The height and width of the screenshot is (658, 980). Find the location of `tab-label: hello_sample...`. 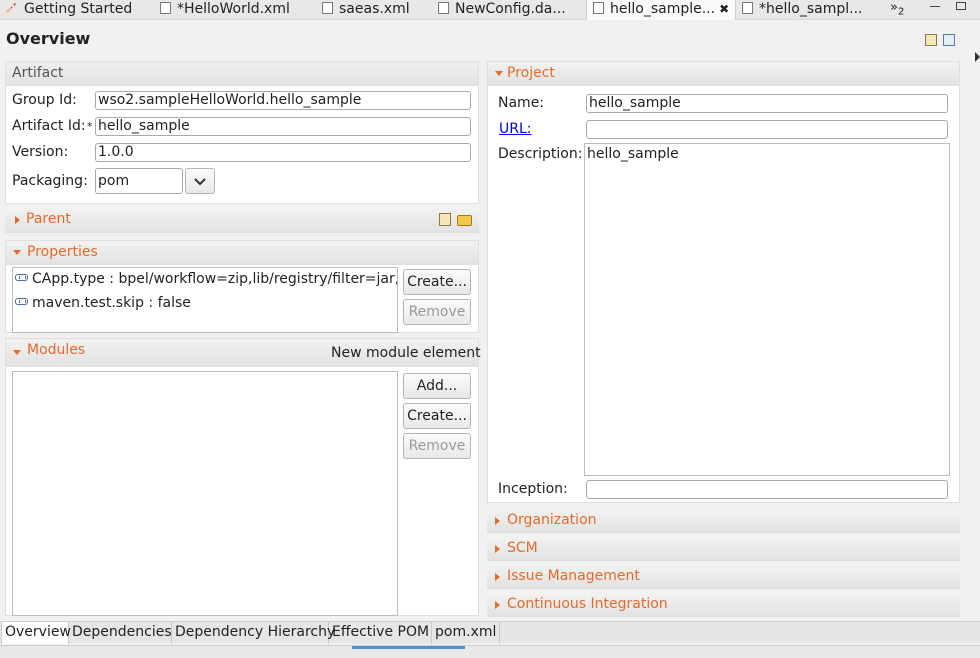

tab-label: hello_sample... is located at coordinates (663, 9).